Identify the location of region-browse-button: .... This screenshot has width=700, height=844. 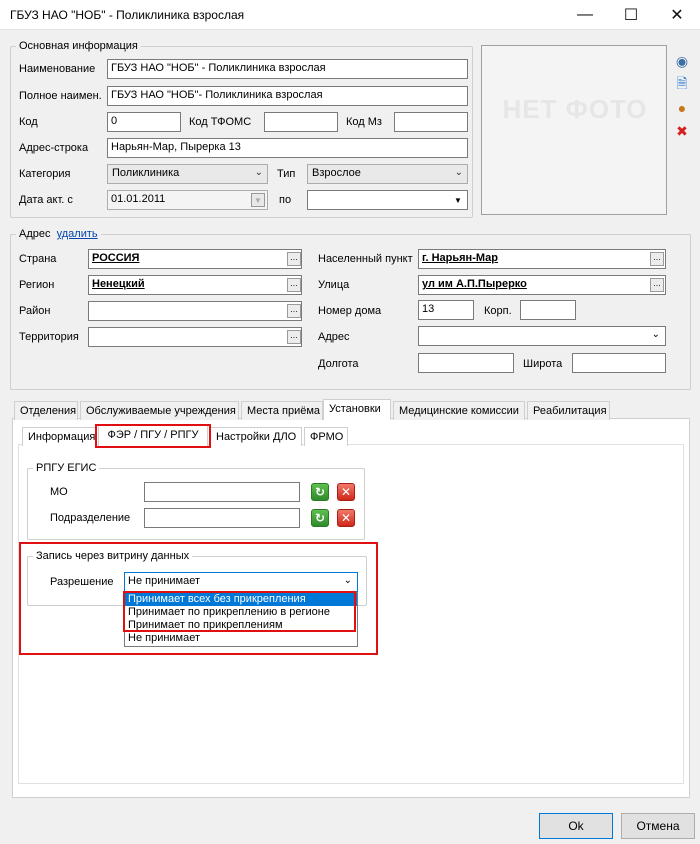
(294, 285).